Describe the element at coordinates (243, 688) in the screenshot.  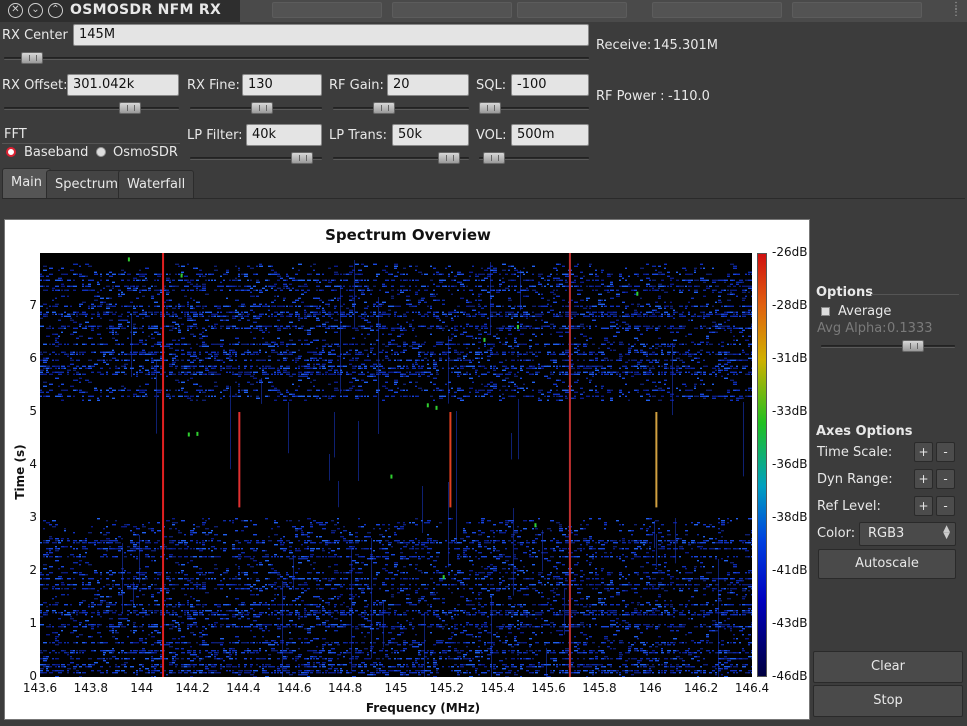
I see `x-tick-label: 144.4` at that location.